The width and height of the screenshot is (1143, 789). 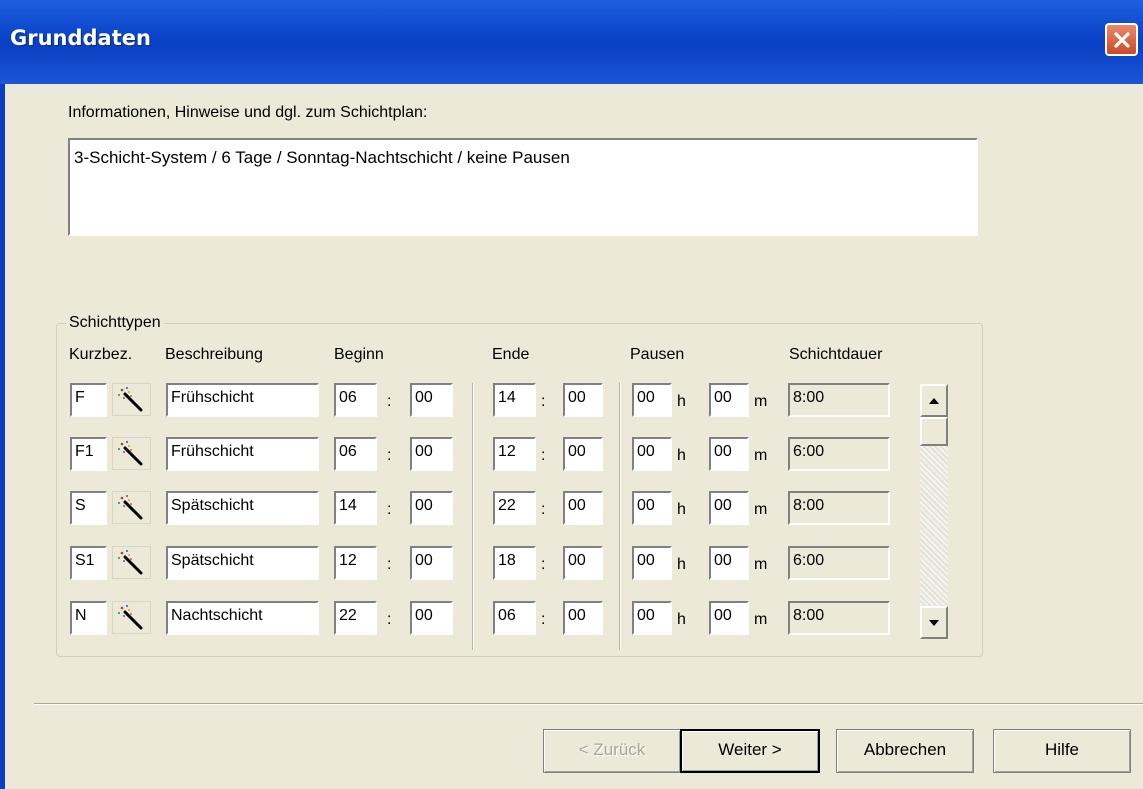 I want to click on header-schichtdauer: Schichtdauer, so click(x=836, y=354).